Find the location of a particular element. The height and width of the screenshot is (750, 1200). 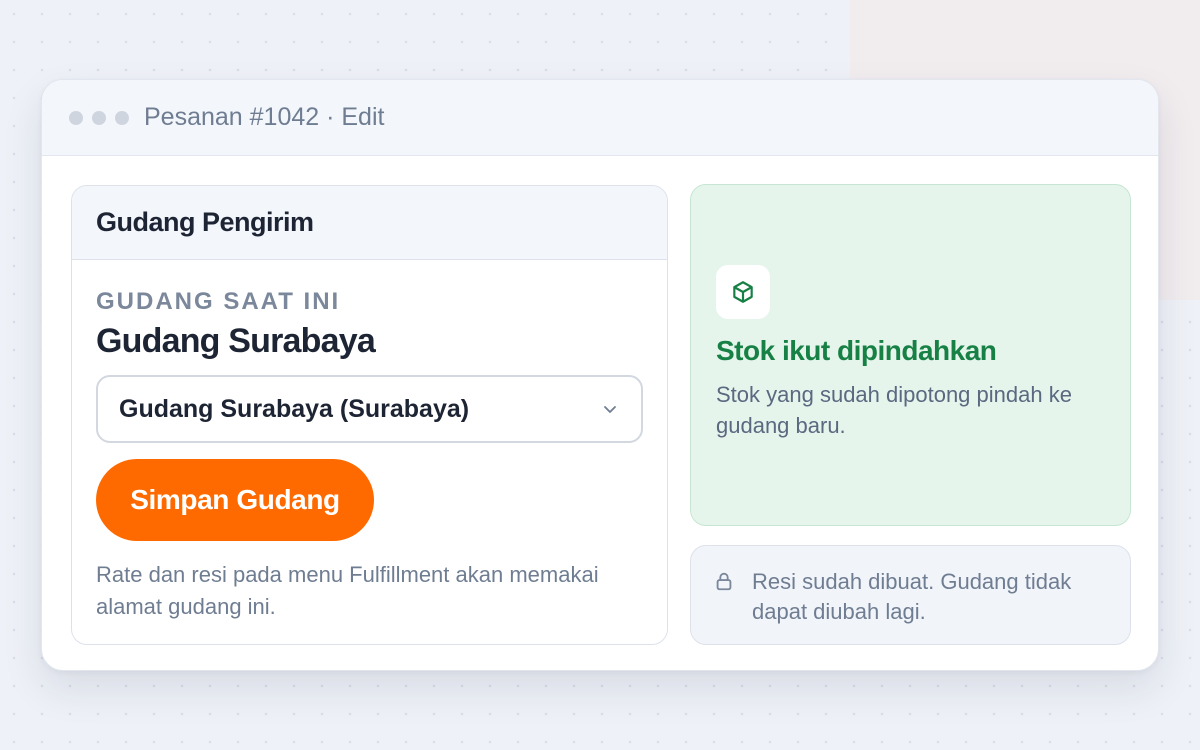

window-dot-maximize is located at coordinates (122, 117).